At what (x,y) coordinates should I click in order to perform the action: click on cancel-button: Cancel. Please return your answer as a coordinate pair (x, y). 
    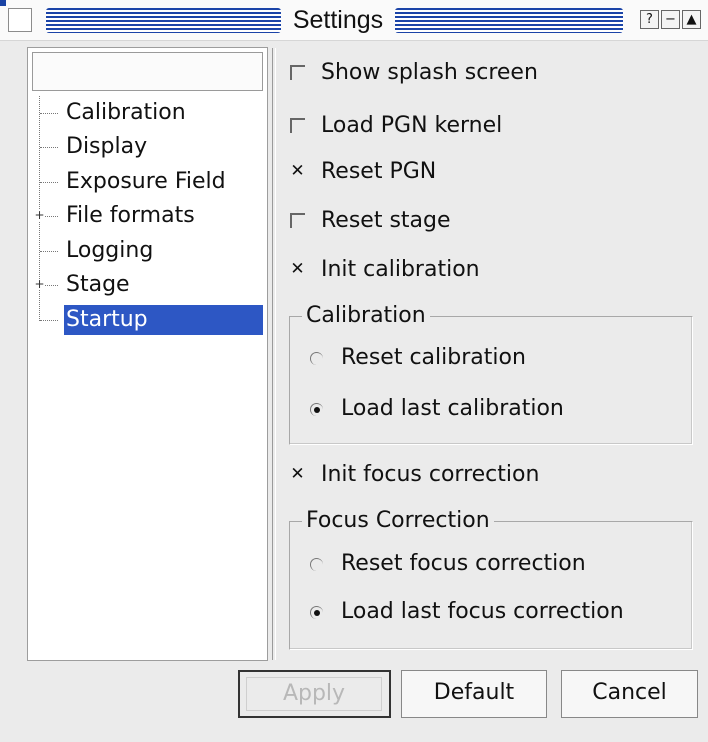
    Looking at the image, I should click on (629, 694).